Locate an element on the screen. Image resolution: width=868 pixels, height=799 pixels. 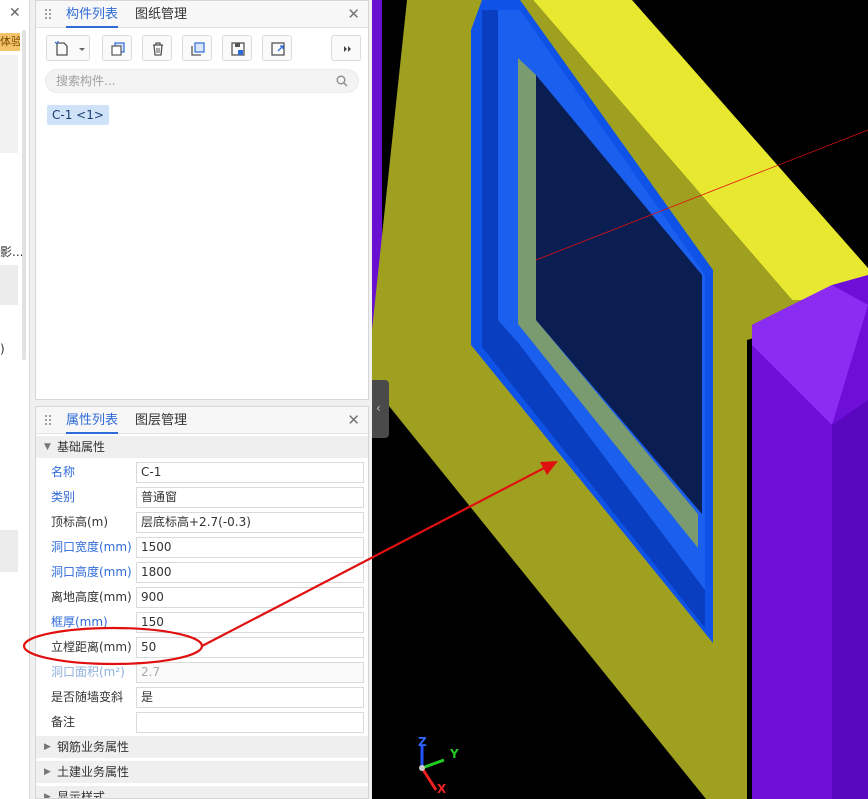
property-value-field: 150 is located at coordinates (250, 622).